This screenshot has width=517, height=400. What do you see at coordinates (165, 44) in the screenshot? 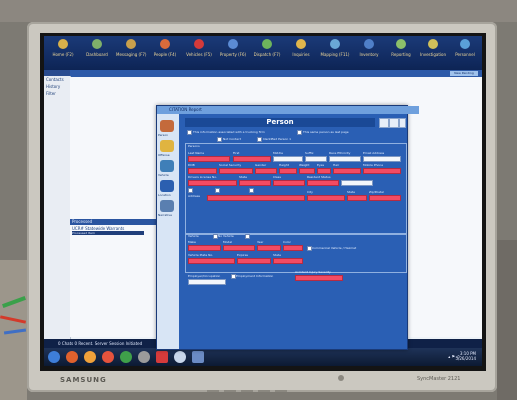
I see `people-icon` at bounding box center [165, 44].